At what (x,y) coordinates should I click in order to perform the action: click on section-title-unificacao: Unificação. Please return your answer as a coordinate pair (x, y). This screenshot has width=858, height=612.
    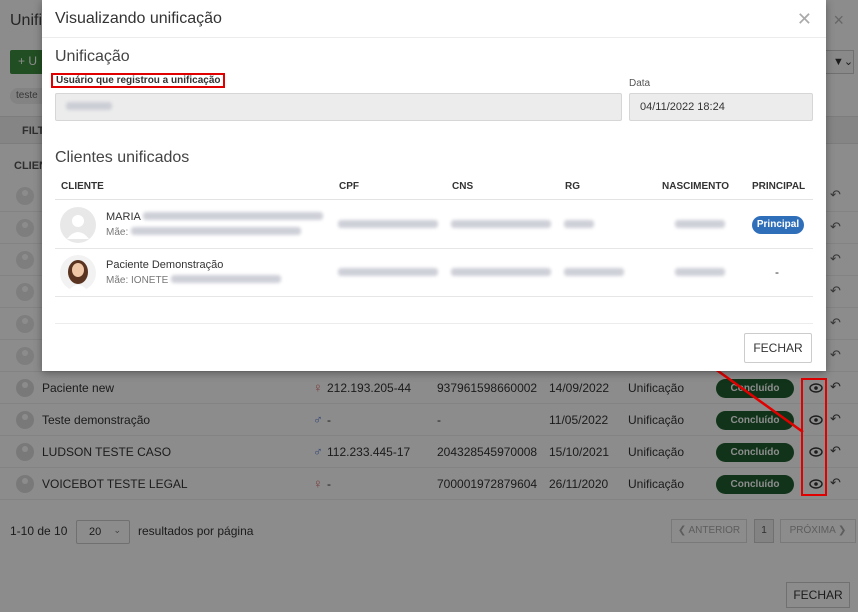
    Looking at the image, I should click on (92, 56).